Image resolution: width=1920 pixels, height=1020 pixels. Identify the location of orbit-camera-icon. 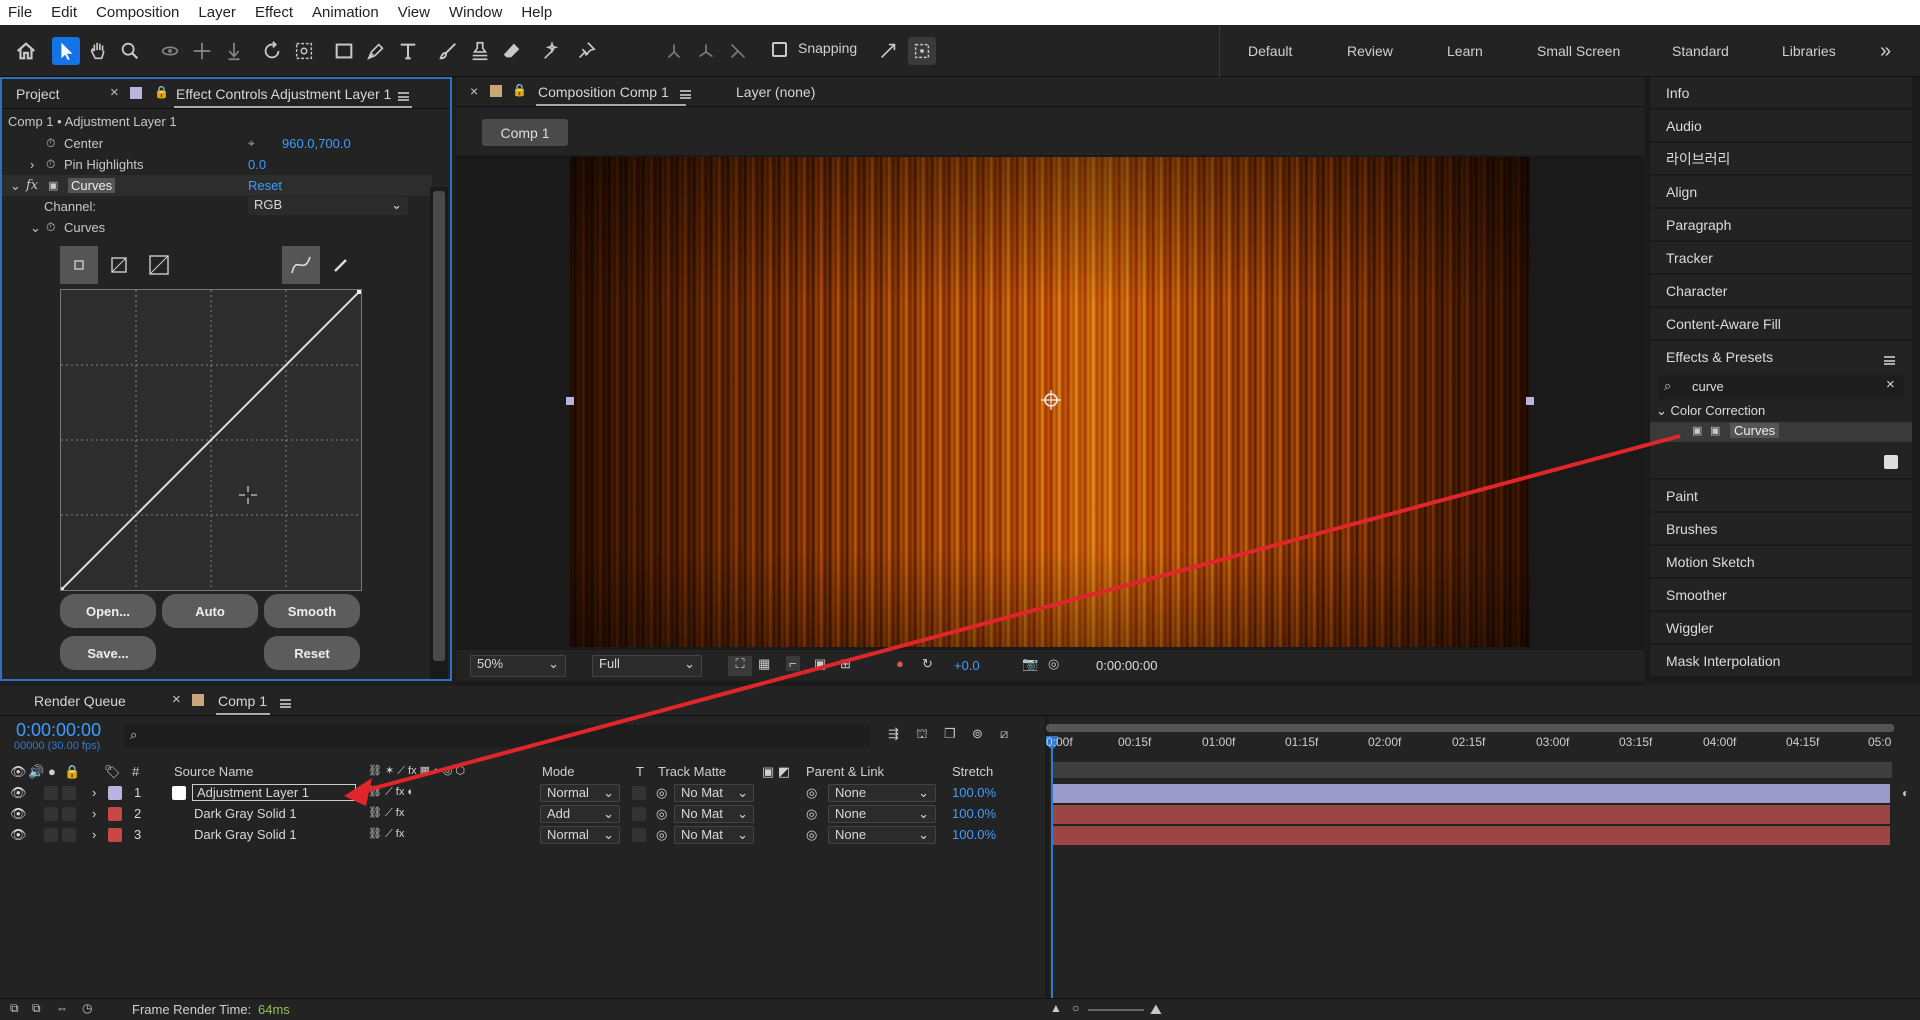
(170, 51).